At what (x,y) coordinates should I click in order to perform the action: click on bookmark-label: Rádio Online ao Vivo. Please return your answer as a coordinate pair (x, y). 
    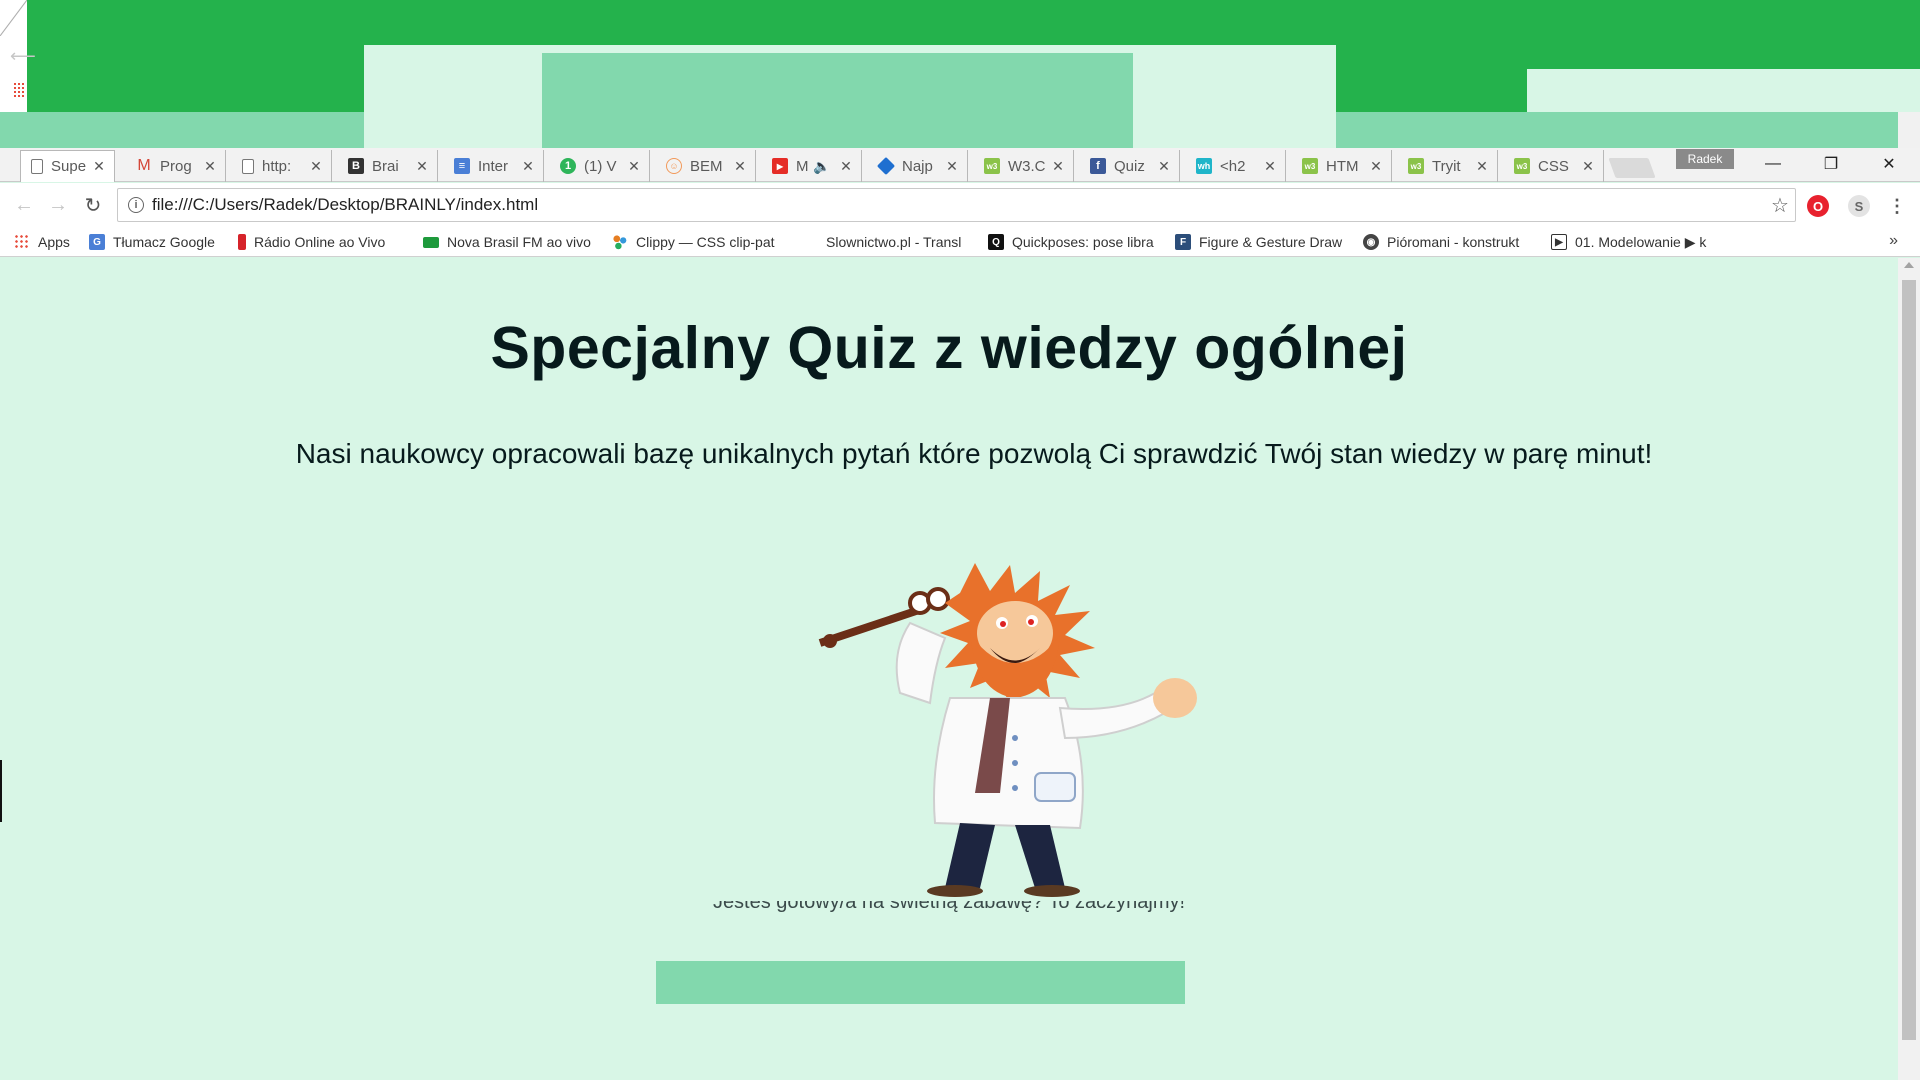
    Looking at the image, I should click on (320, 242).